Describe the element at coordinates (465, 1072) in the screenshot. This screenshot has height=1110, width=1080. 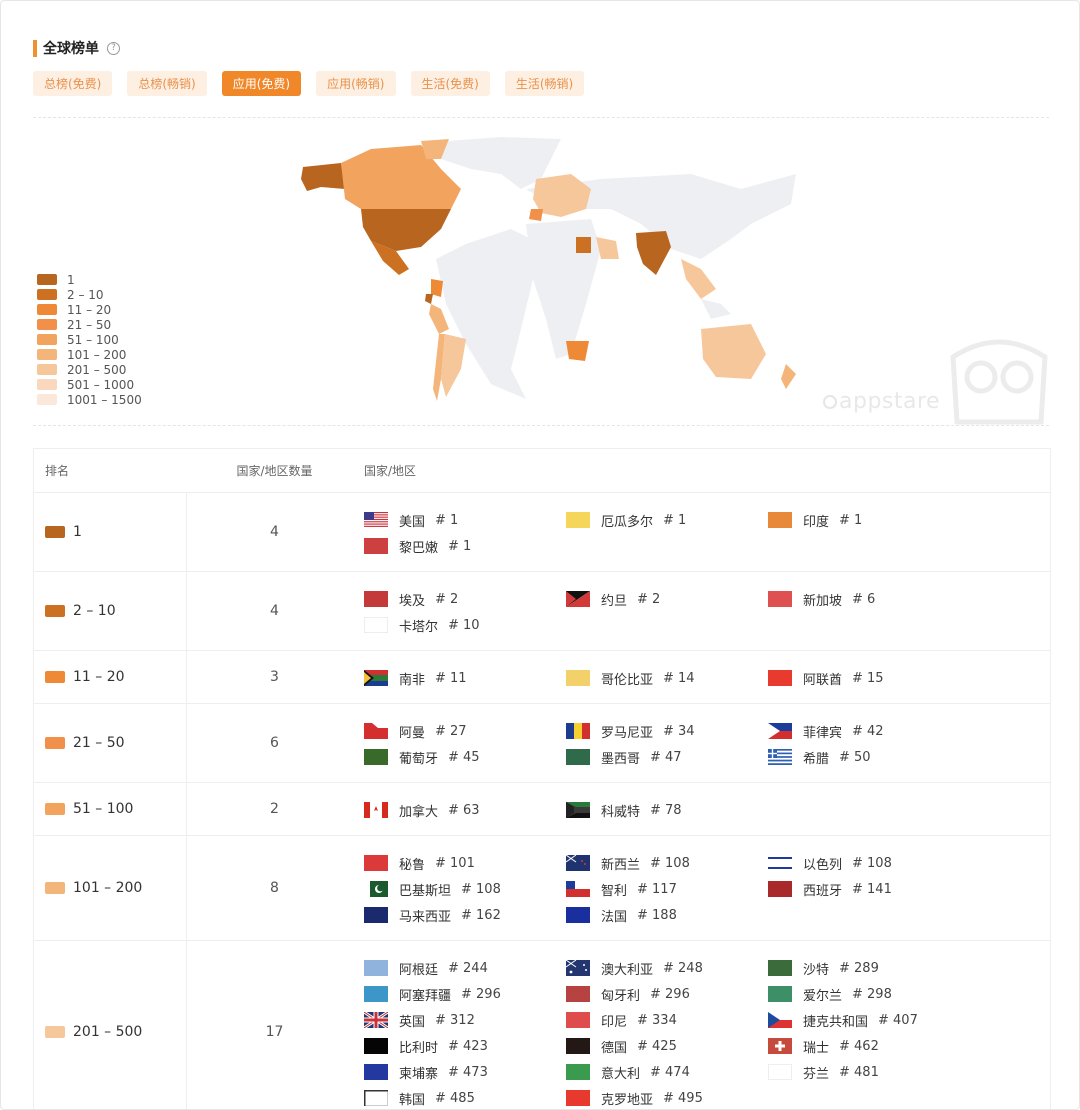
I see `country-item-kh: 柬埔寨 # 473` at that location.